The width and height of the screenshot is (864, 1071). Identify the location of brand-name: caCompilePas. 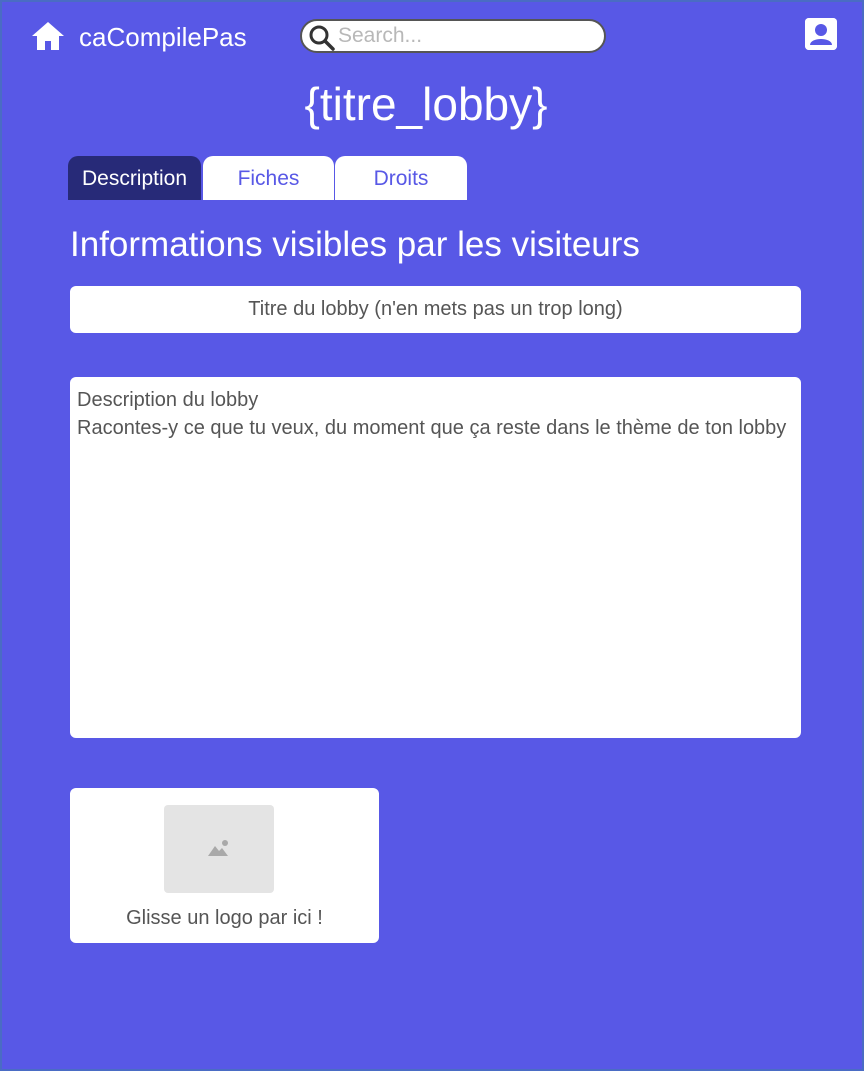
(163, 37).